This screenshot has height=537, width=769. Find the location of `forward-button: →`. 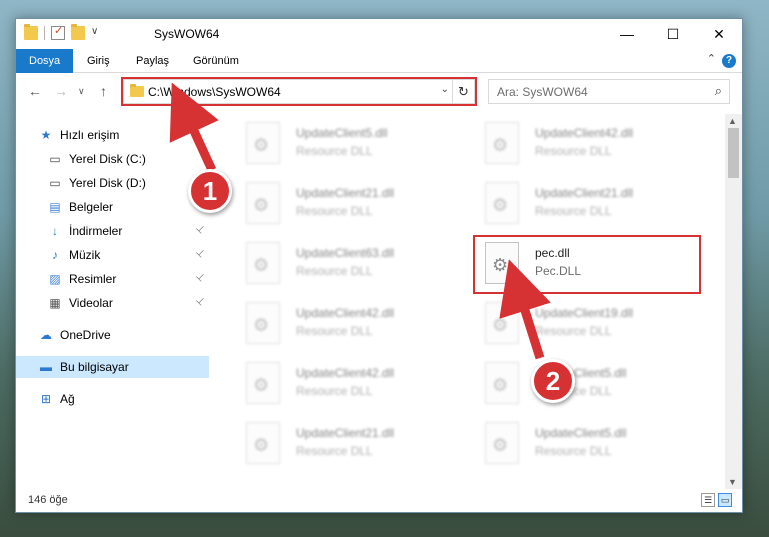

forward-button: → is located at coordinates (61, 91).